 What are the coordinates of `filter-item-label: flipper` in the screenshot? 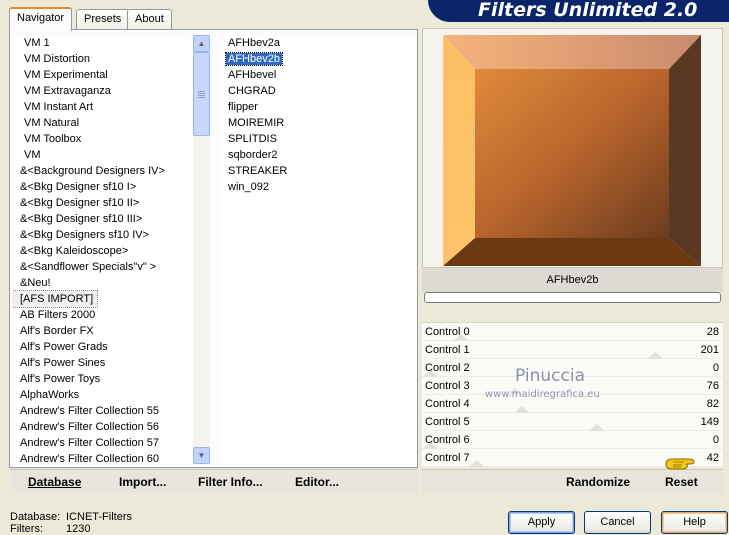 It's located at (243, 107).